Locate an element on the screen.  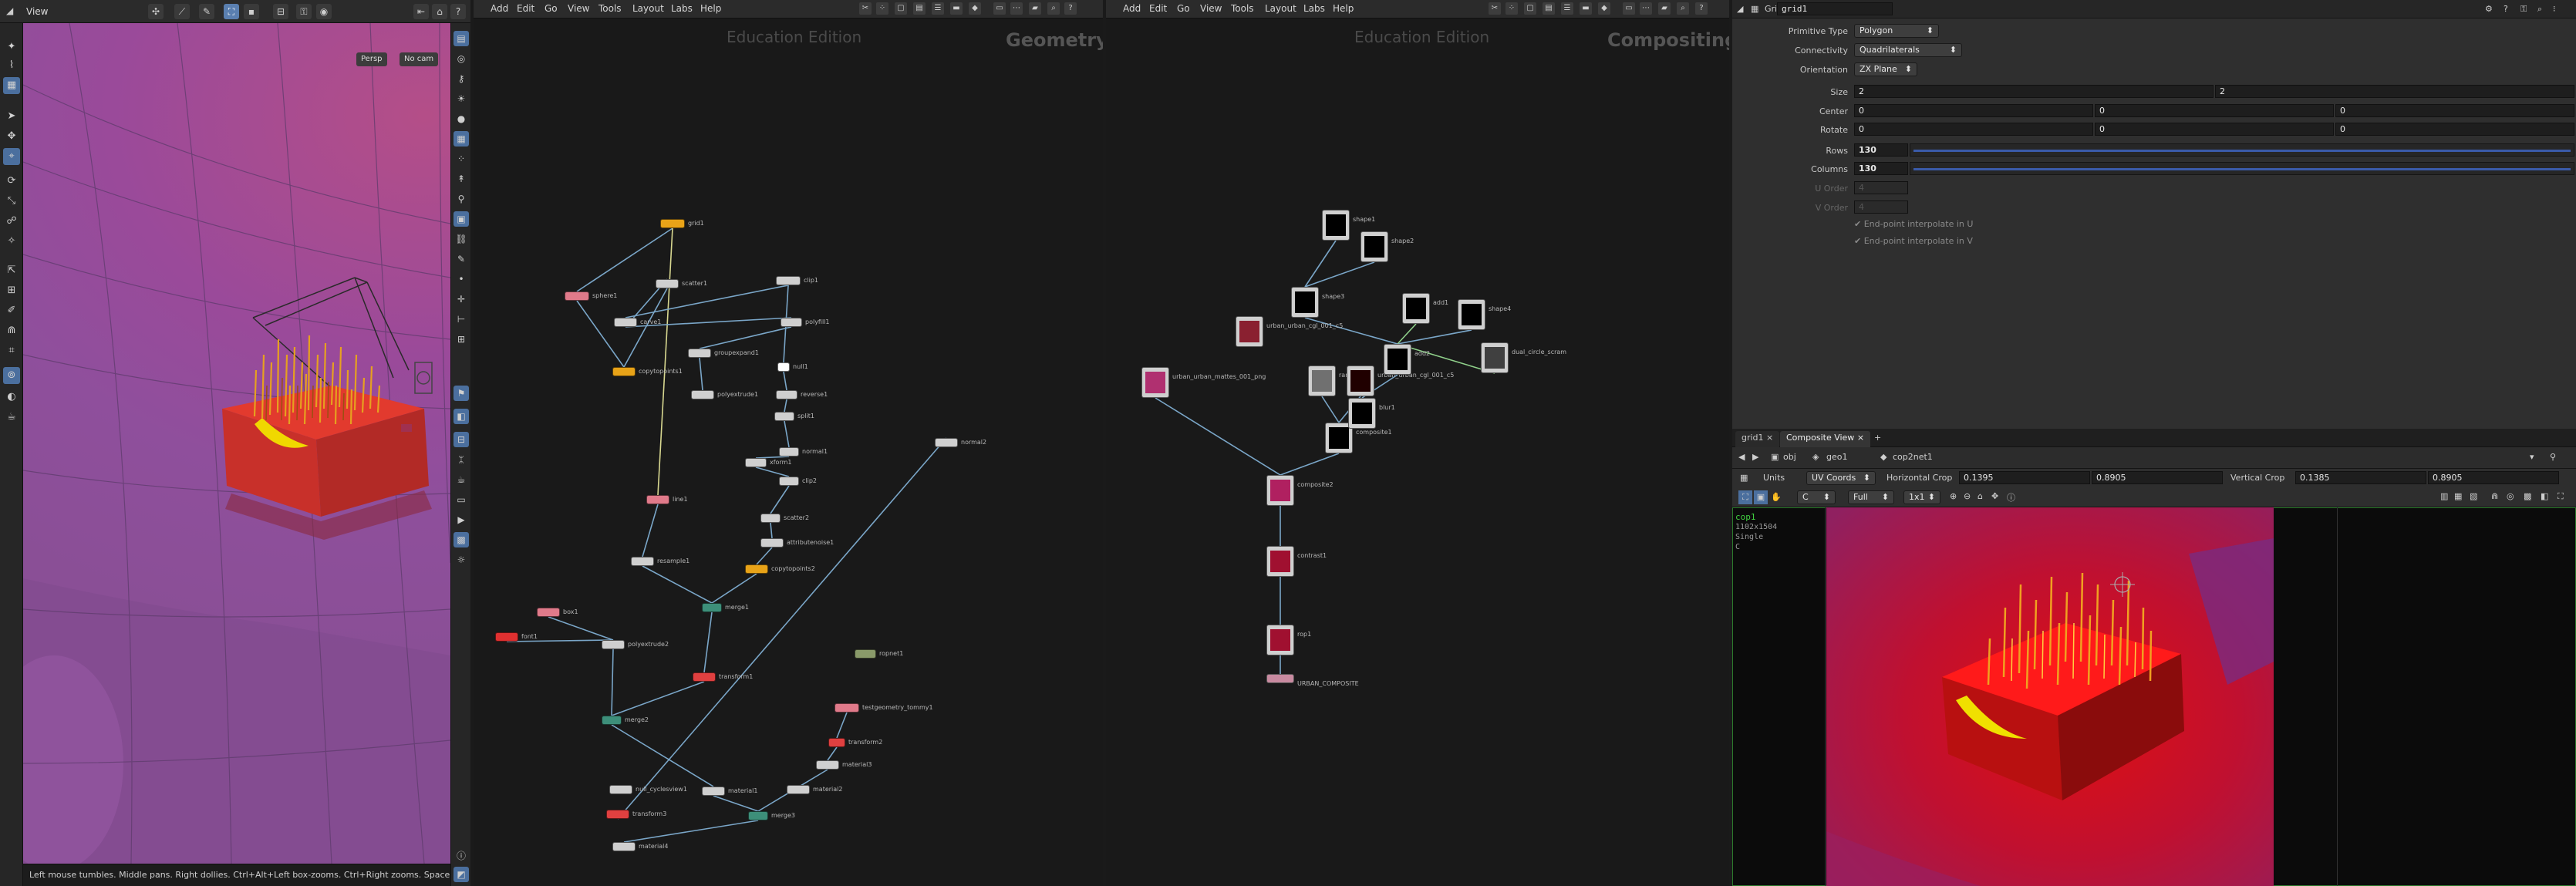
measure-icon: ⊢ is located at coordinates (461, 319).